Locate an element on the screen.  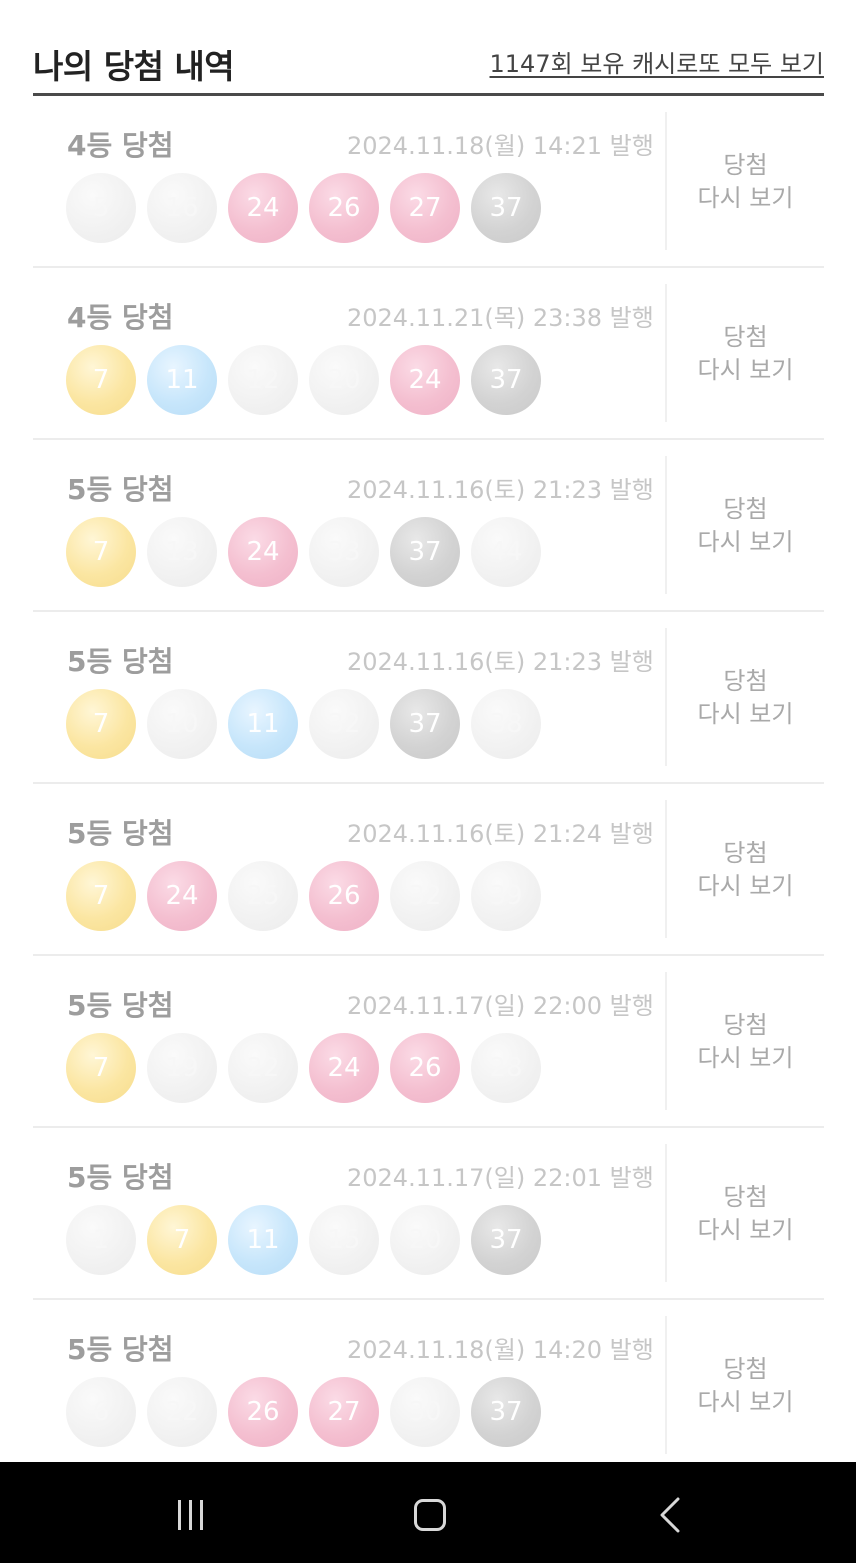
lotto-ball: 30 is located at coordinates (425, 1412).